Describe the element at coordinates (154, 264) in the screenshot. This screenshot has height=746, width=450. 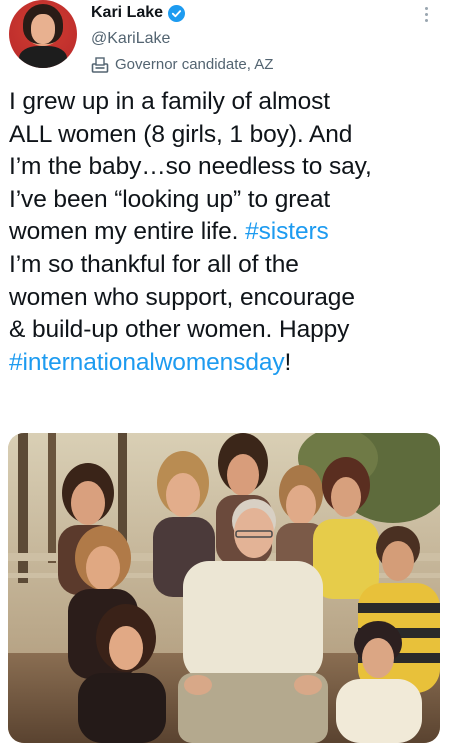
I see `tweet-text-segment: I’m so thankful for all of the` at that location.